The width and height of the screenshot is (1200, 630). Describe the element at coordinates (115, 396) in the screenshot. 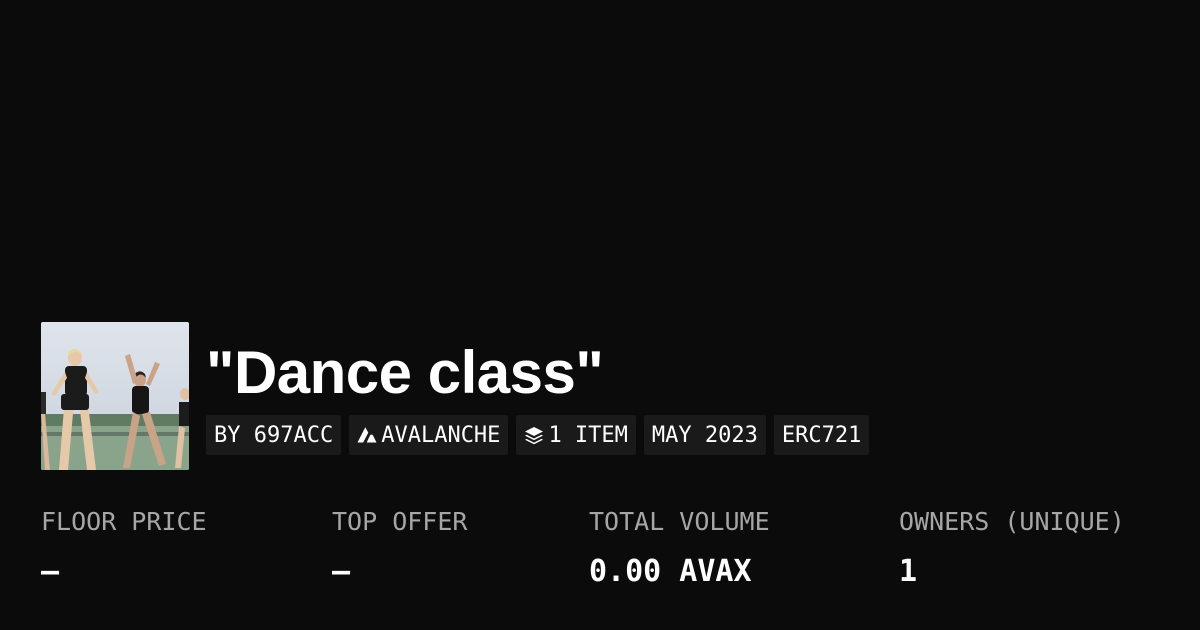

I see `collection-thumbnail` at that location.